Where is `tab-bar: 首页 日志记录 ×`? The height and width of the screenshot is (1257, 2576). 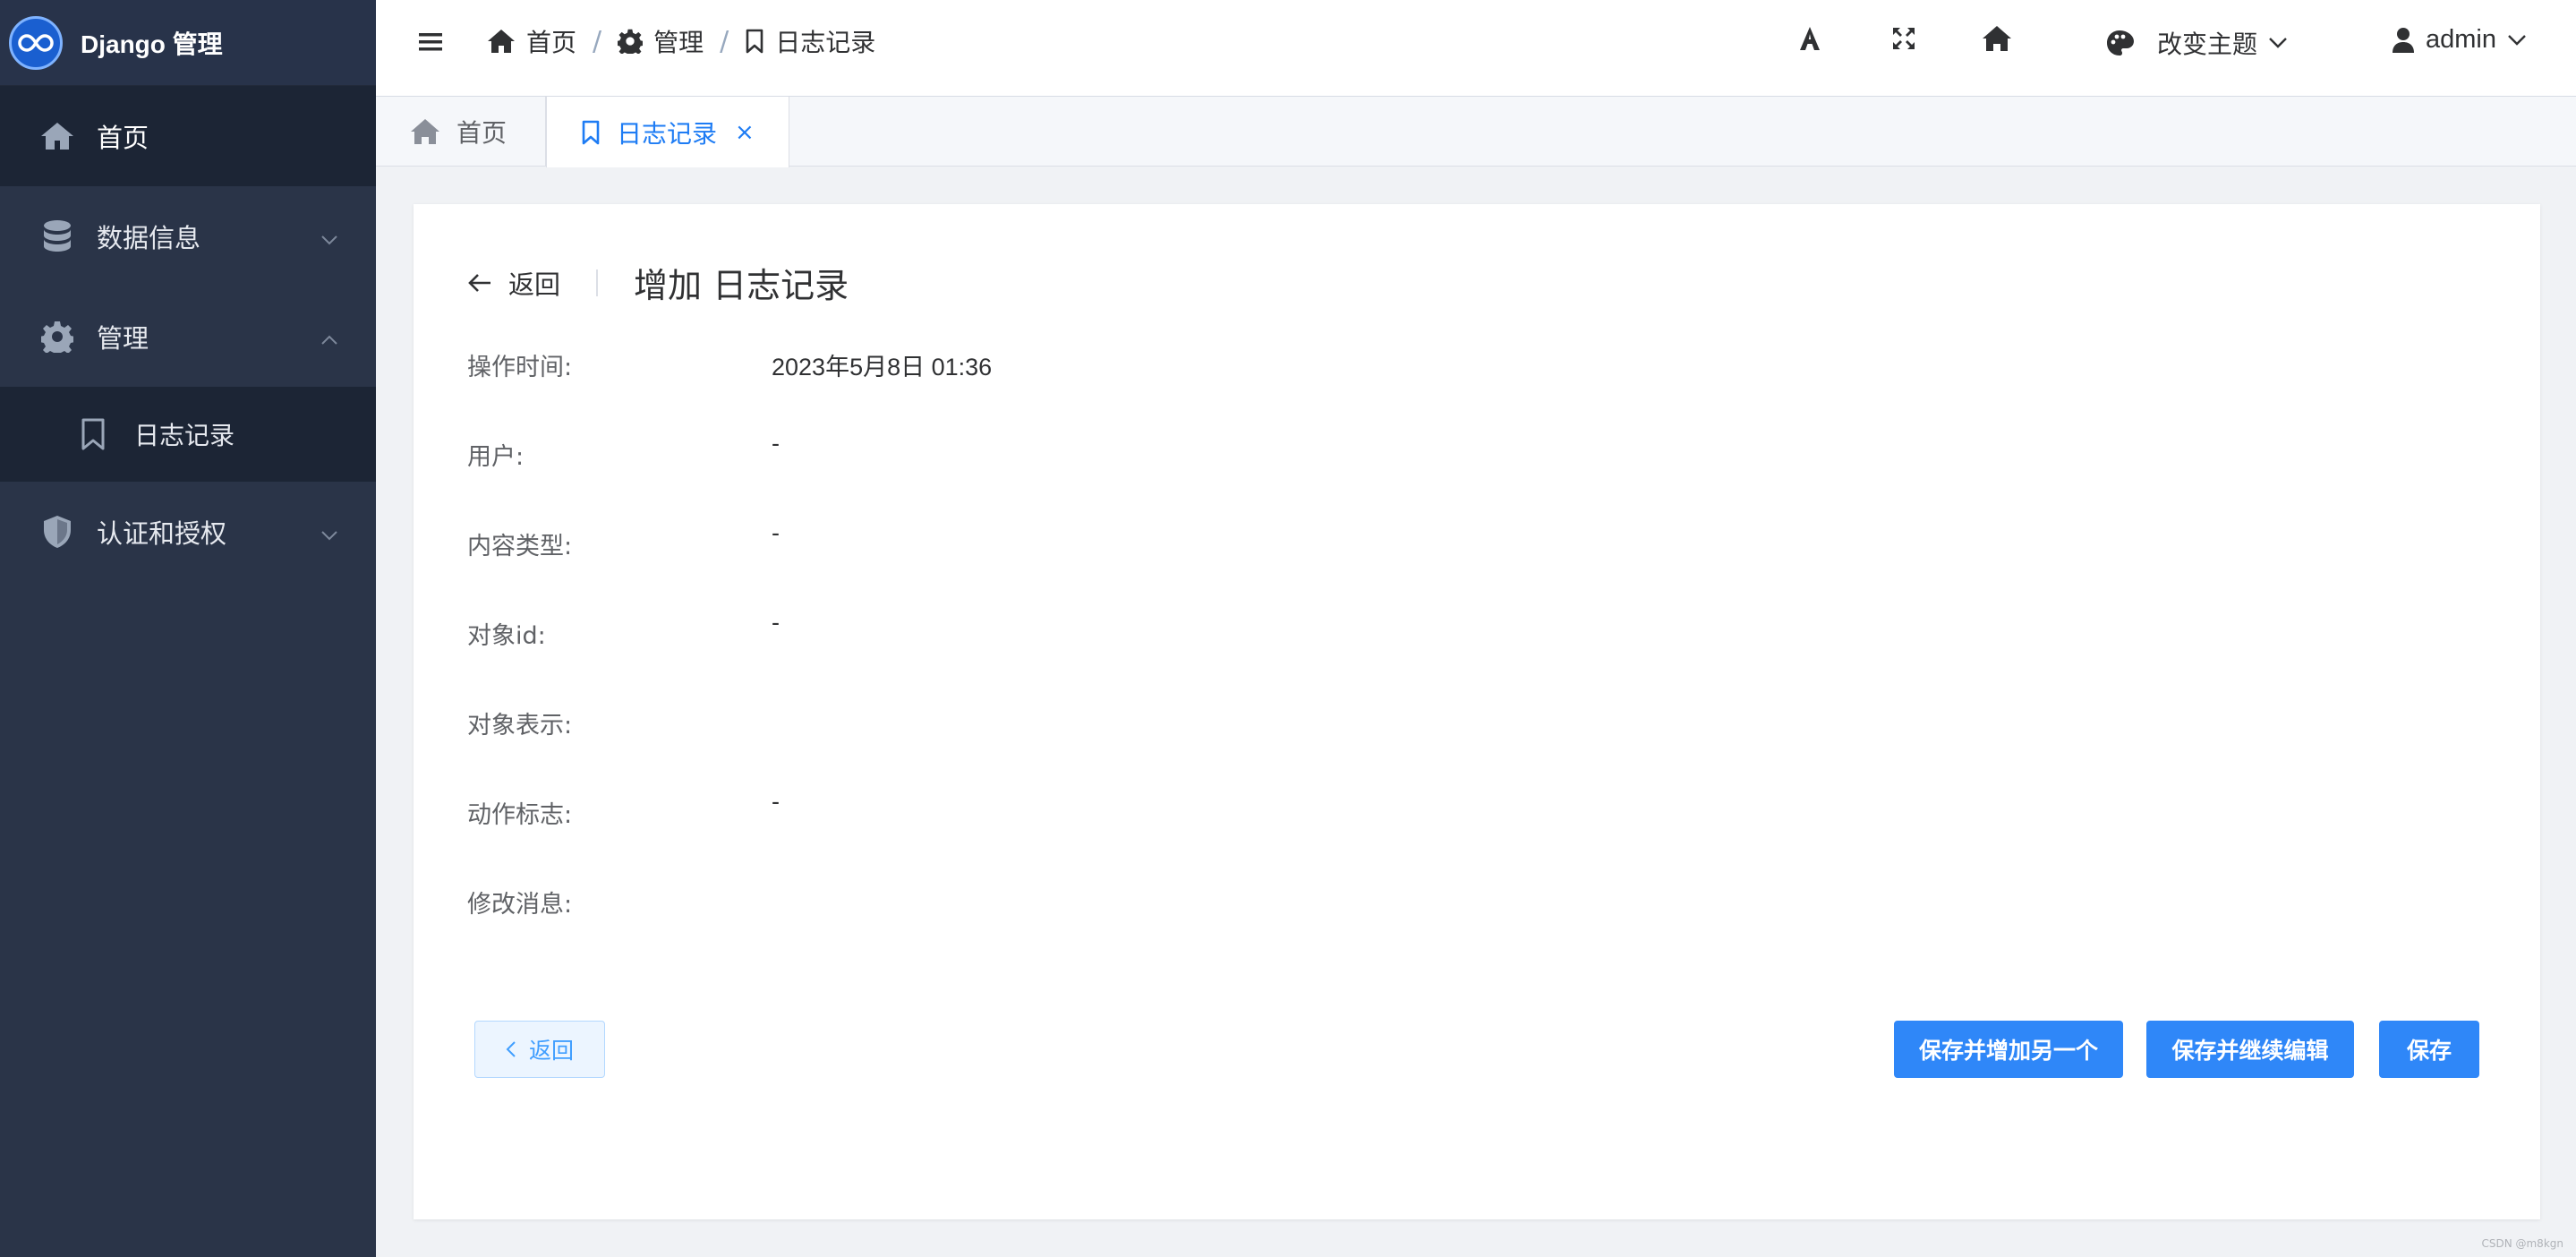
tab-bar: 首页 日志记录 × is located at coordinates (1476, 132).